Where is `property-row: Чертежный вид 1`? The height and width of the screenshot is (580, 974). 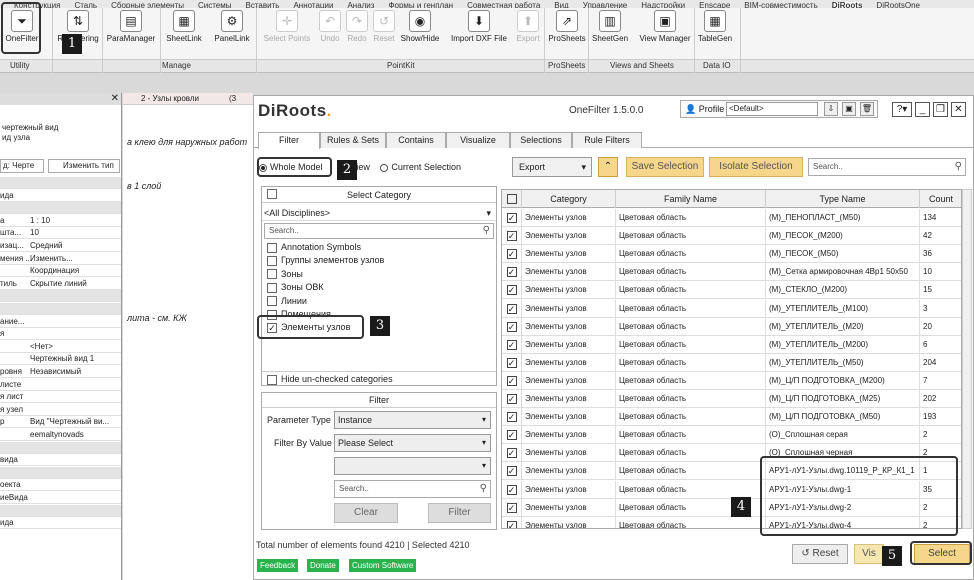 property-row: Чертежный вид 1 is located at coordinates (60, 359).